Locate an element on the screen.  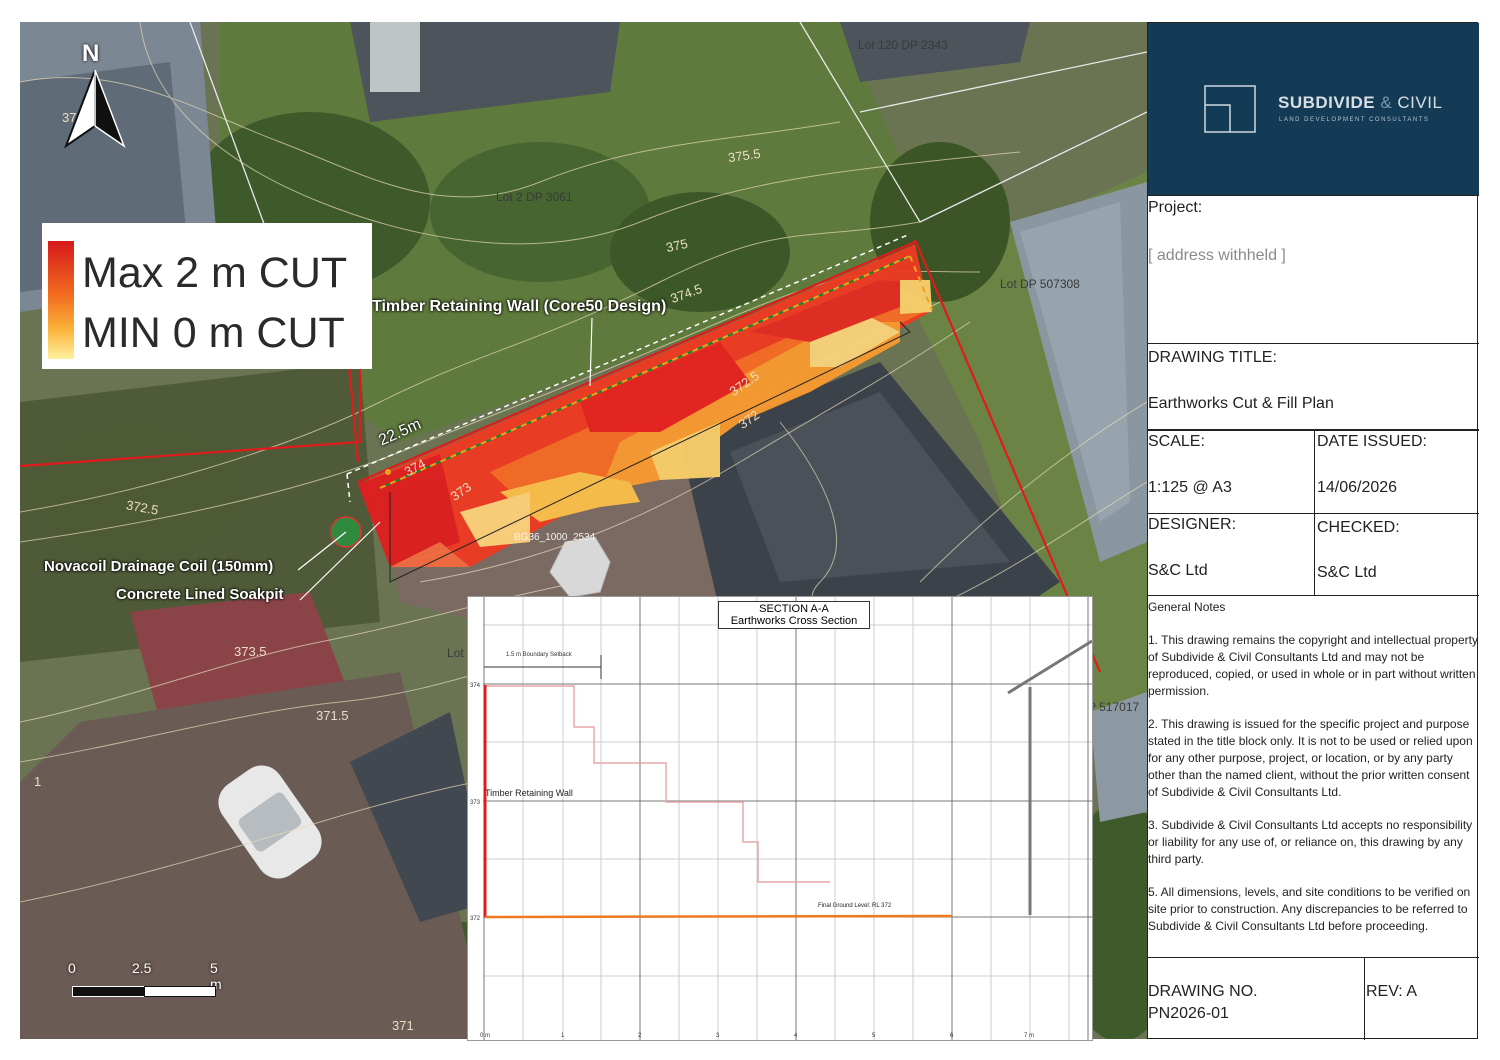
section-y-tick: 372 is located at coordinates (475, 919).